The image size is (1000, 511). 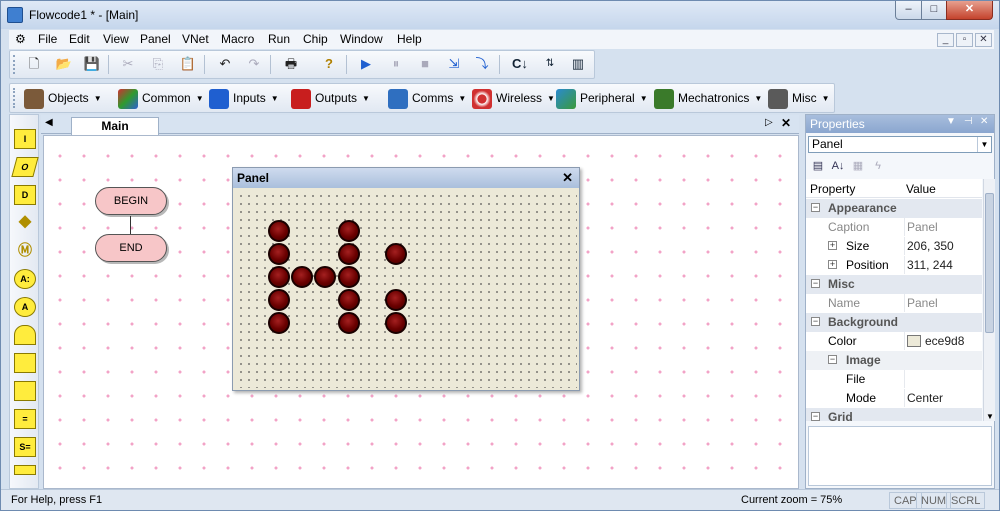 I want to click on menu-help: Help, so click(x=409, y=39).